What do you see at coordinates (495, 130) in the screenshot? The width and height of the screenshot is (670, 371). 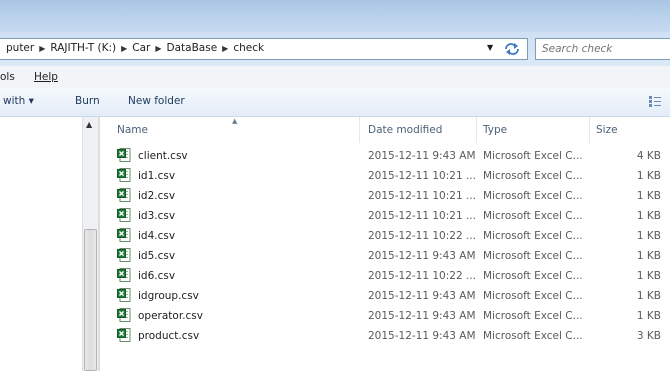 I see `column-type: Type` at bounding box center [495, 130].